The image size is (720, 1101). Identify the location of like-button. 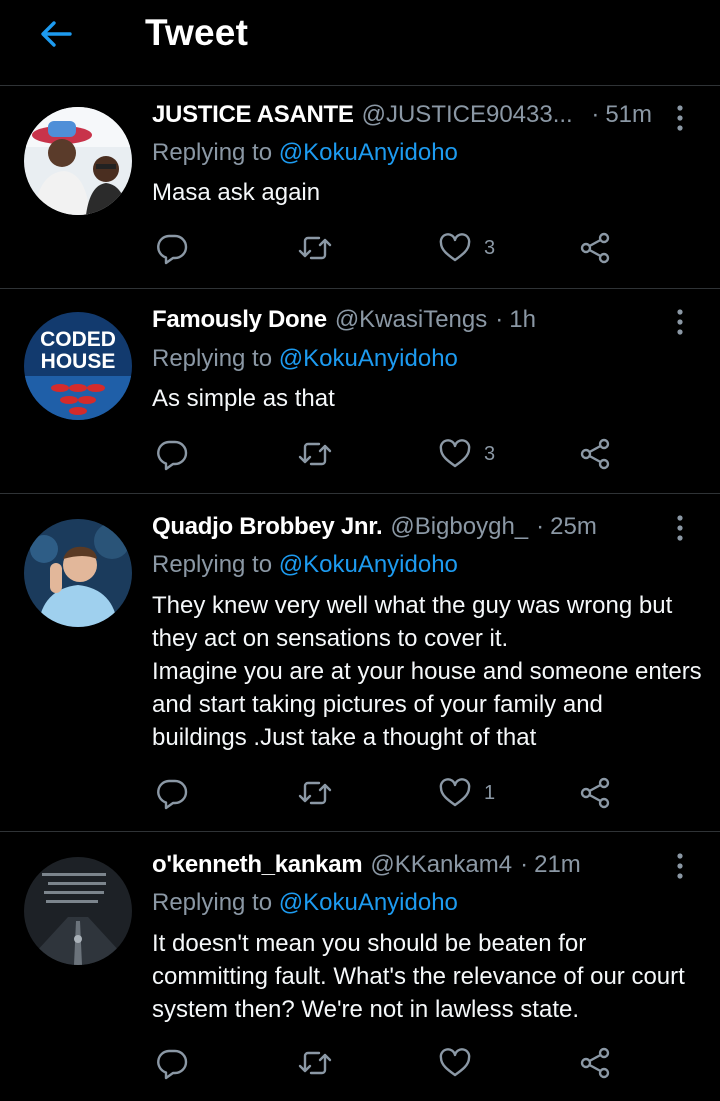
(461, 1063).